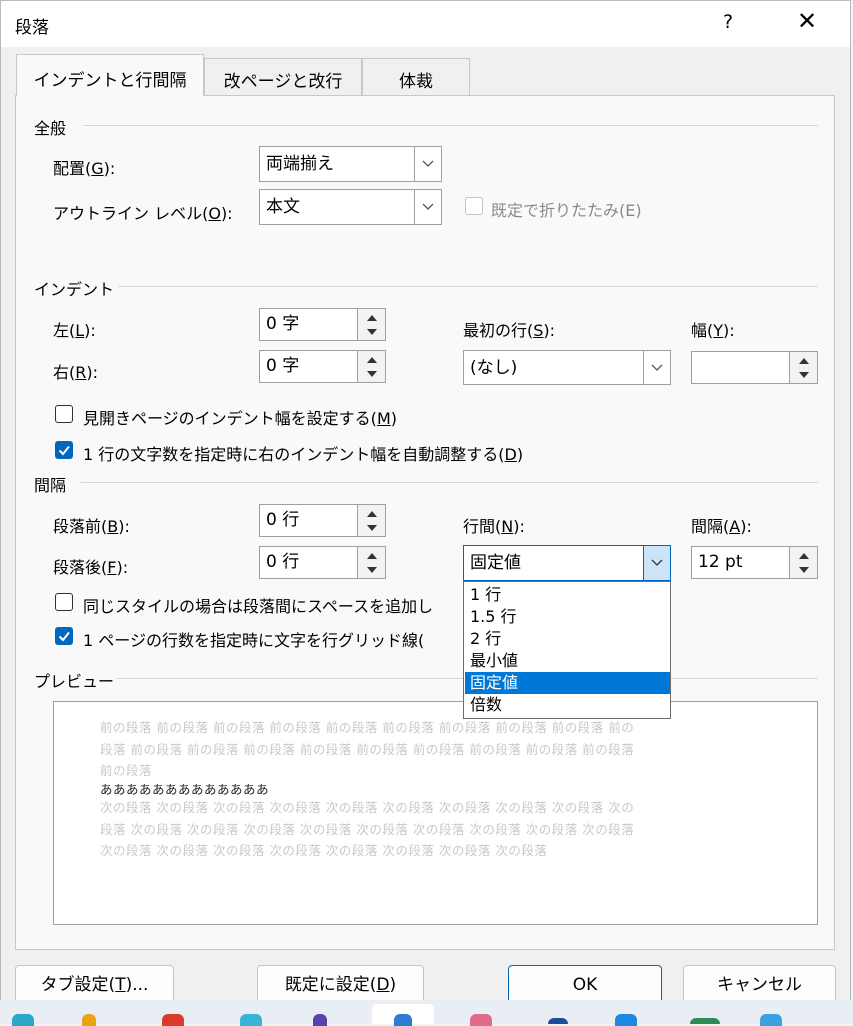  What do you see at coordinates (126, 770) in the screenshot?
I see `preview-line: 前の段落` at bounding box center [126, 770].